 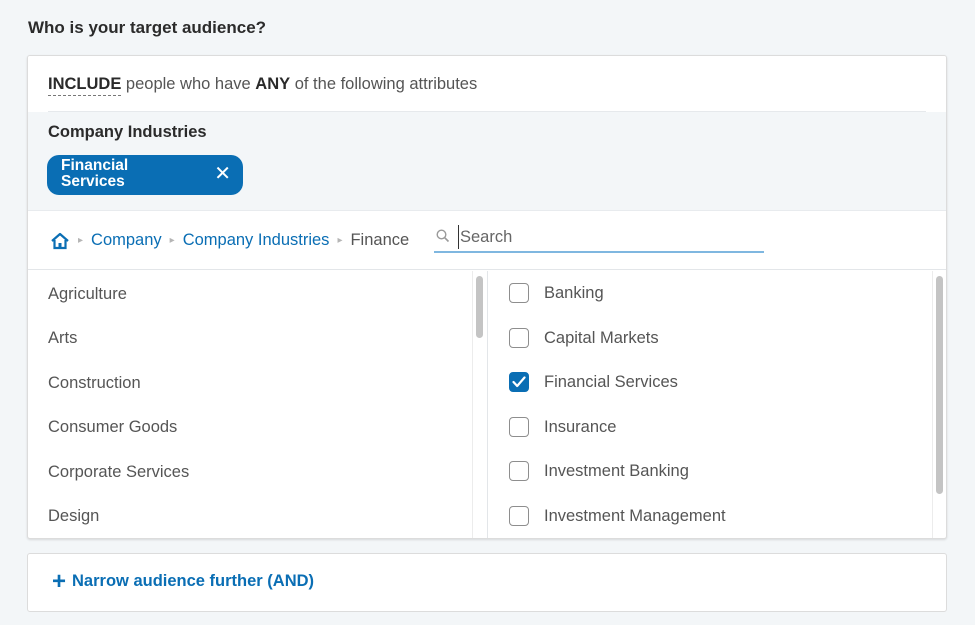 What do you see at coordinates (939, 385) in the screenshot?
I see `right-scrollbar-thumb` at bounding box center [939, 385].